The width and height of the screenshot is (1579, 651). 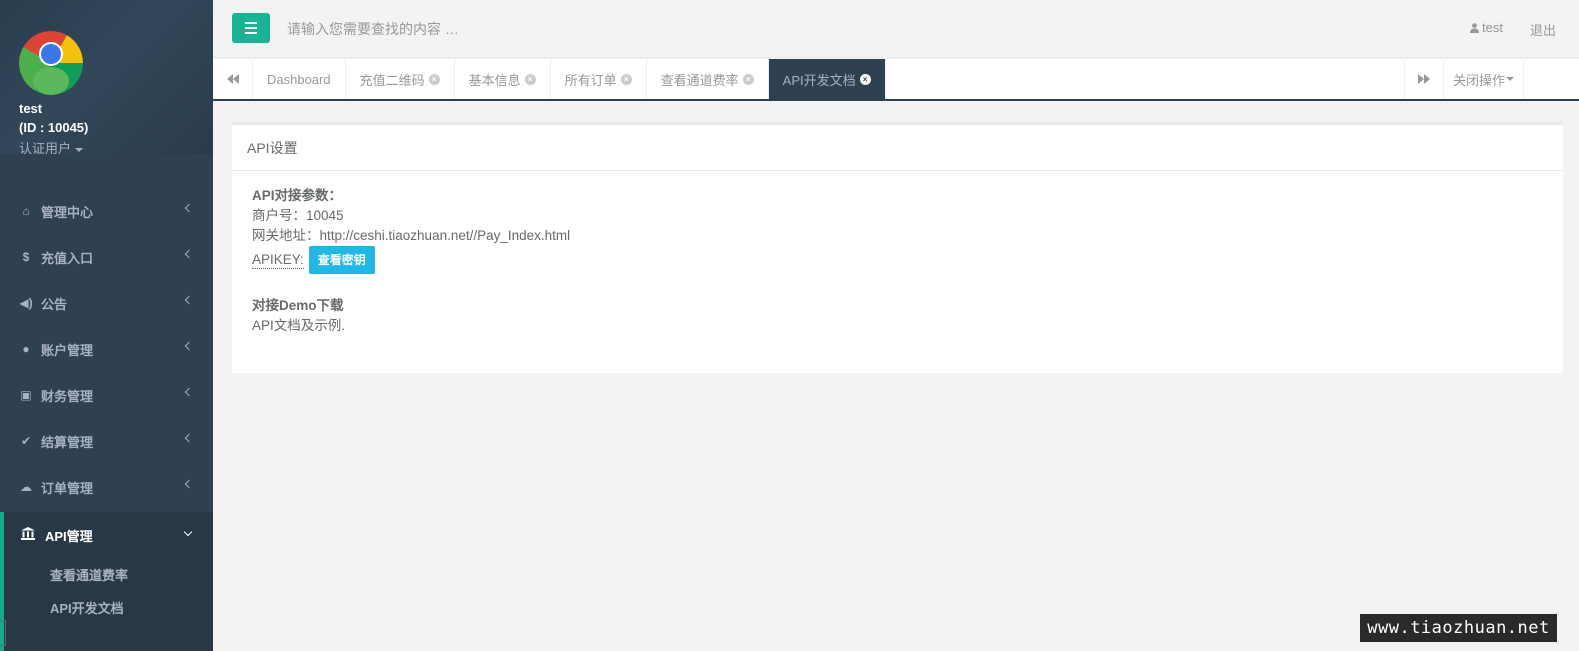 I want to click on double-left-icon, so click(x=232, y=79).